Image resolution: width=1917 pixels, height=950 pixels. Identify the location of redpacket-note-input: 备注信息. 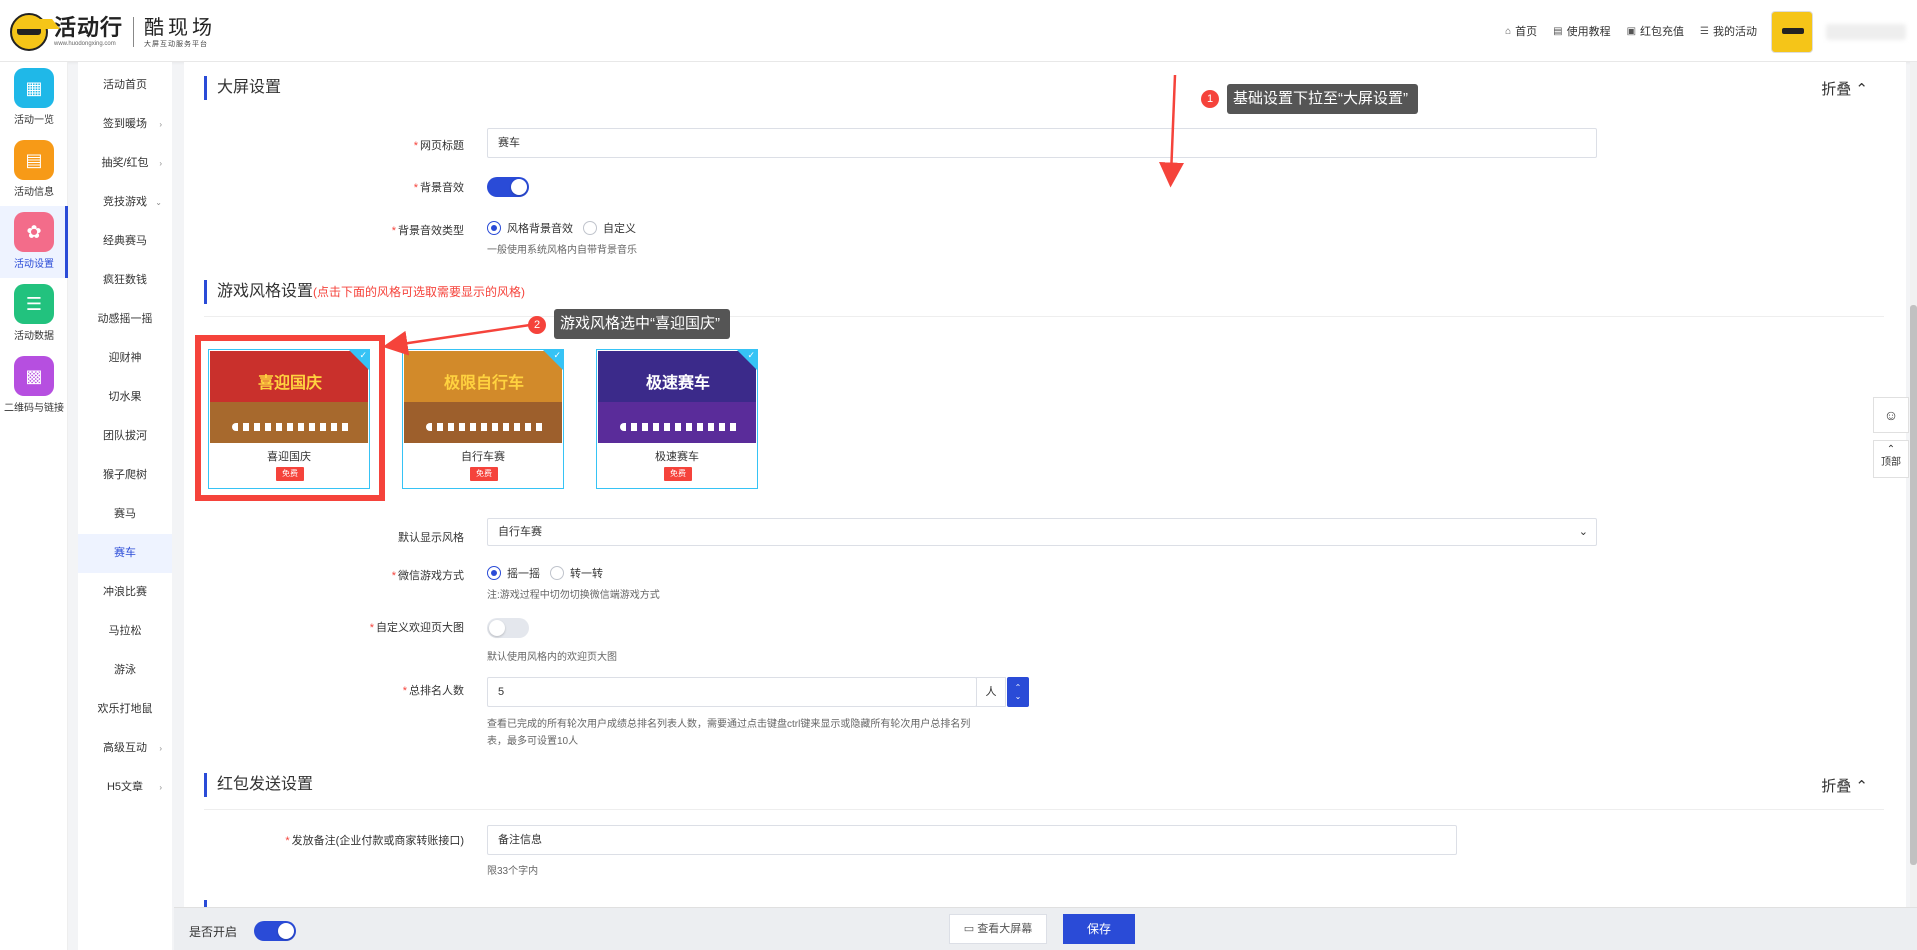
(972, 840).